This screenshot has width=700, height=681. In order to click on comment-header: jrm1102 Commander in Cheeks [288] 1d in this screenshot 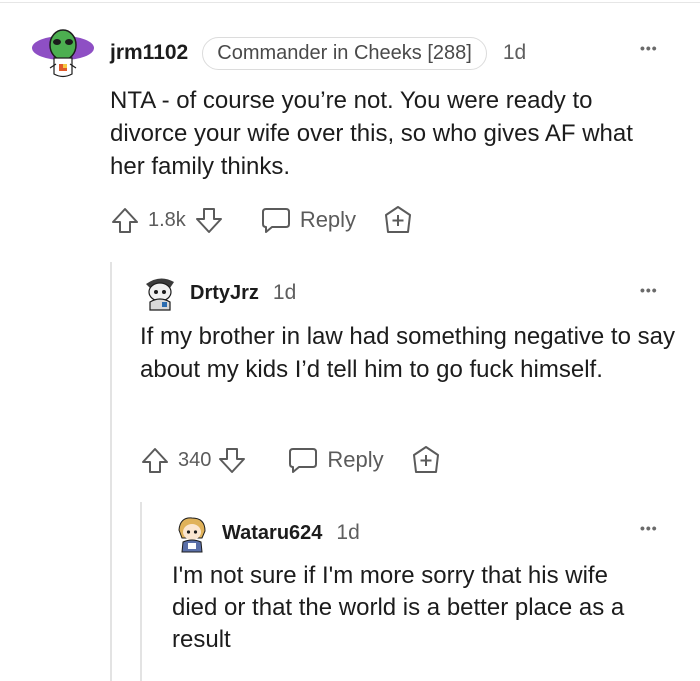, I will do `click(318, 53)`.